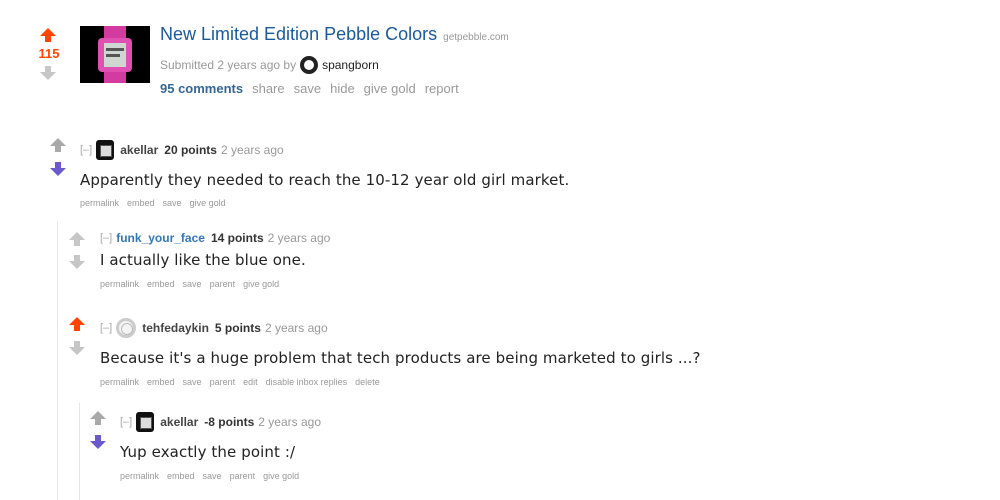 The image size is (1000, 500). I want to click on ring-avatar-icon, so click(126, 328).